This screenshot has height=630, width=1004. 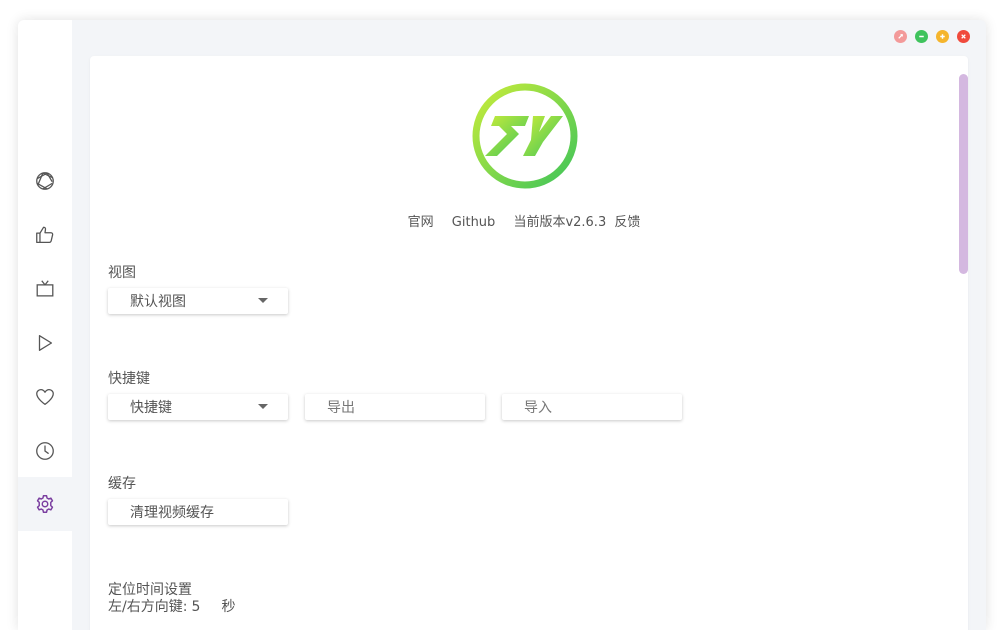 What do you see at coordinates (172, 513) in the screenshot?
I see `clear-cache-button-label: 清理视频缓存` at bounding box center [172, 513].